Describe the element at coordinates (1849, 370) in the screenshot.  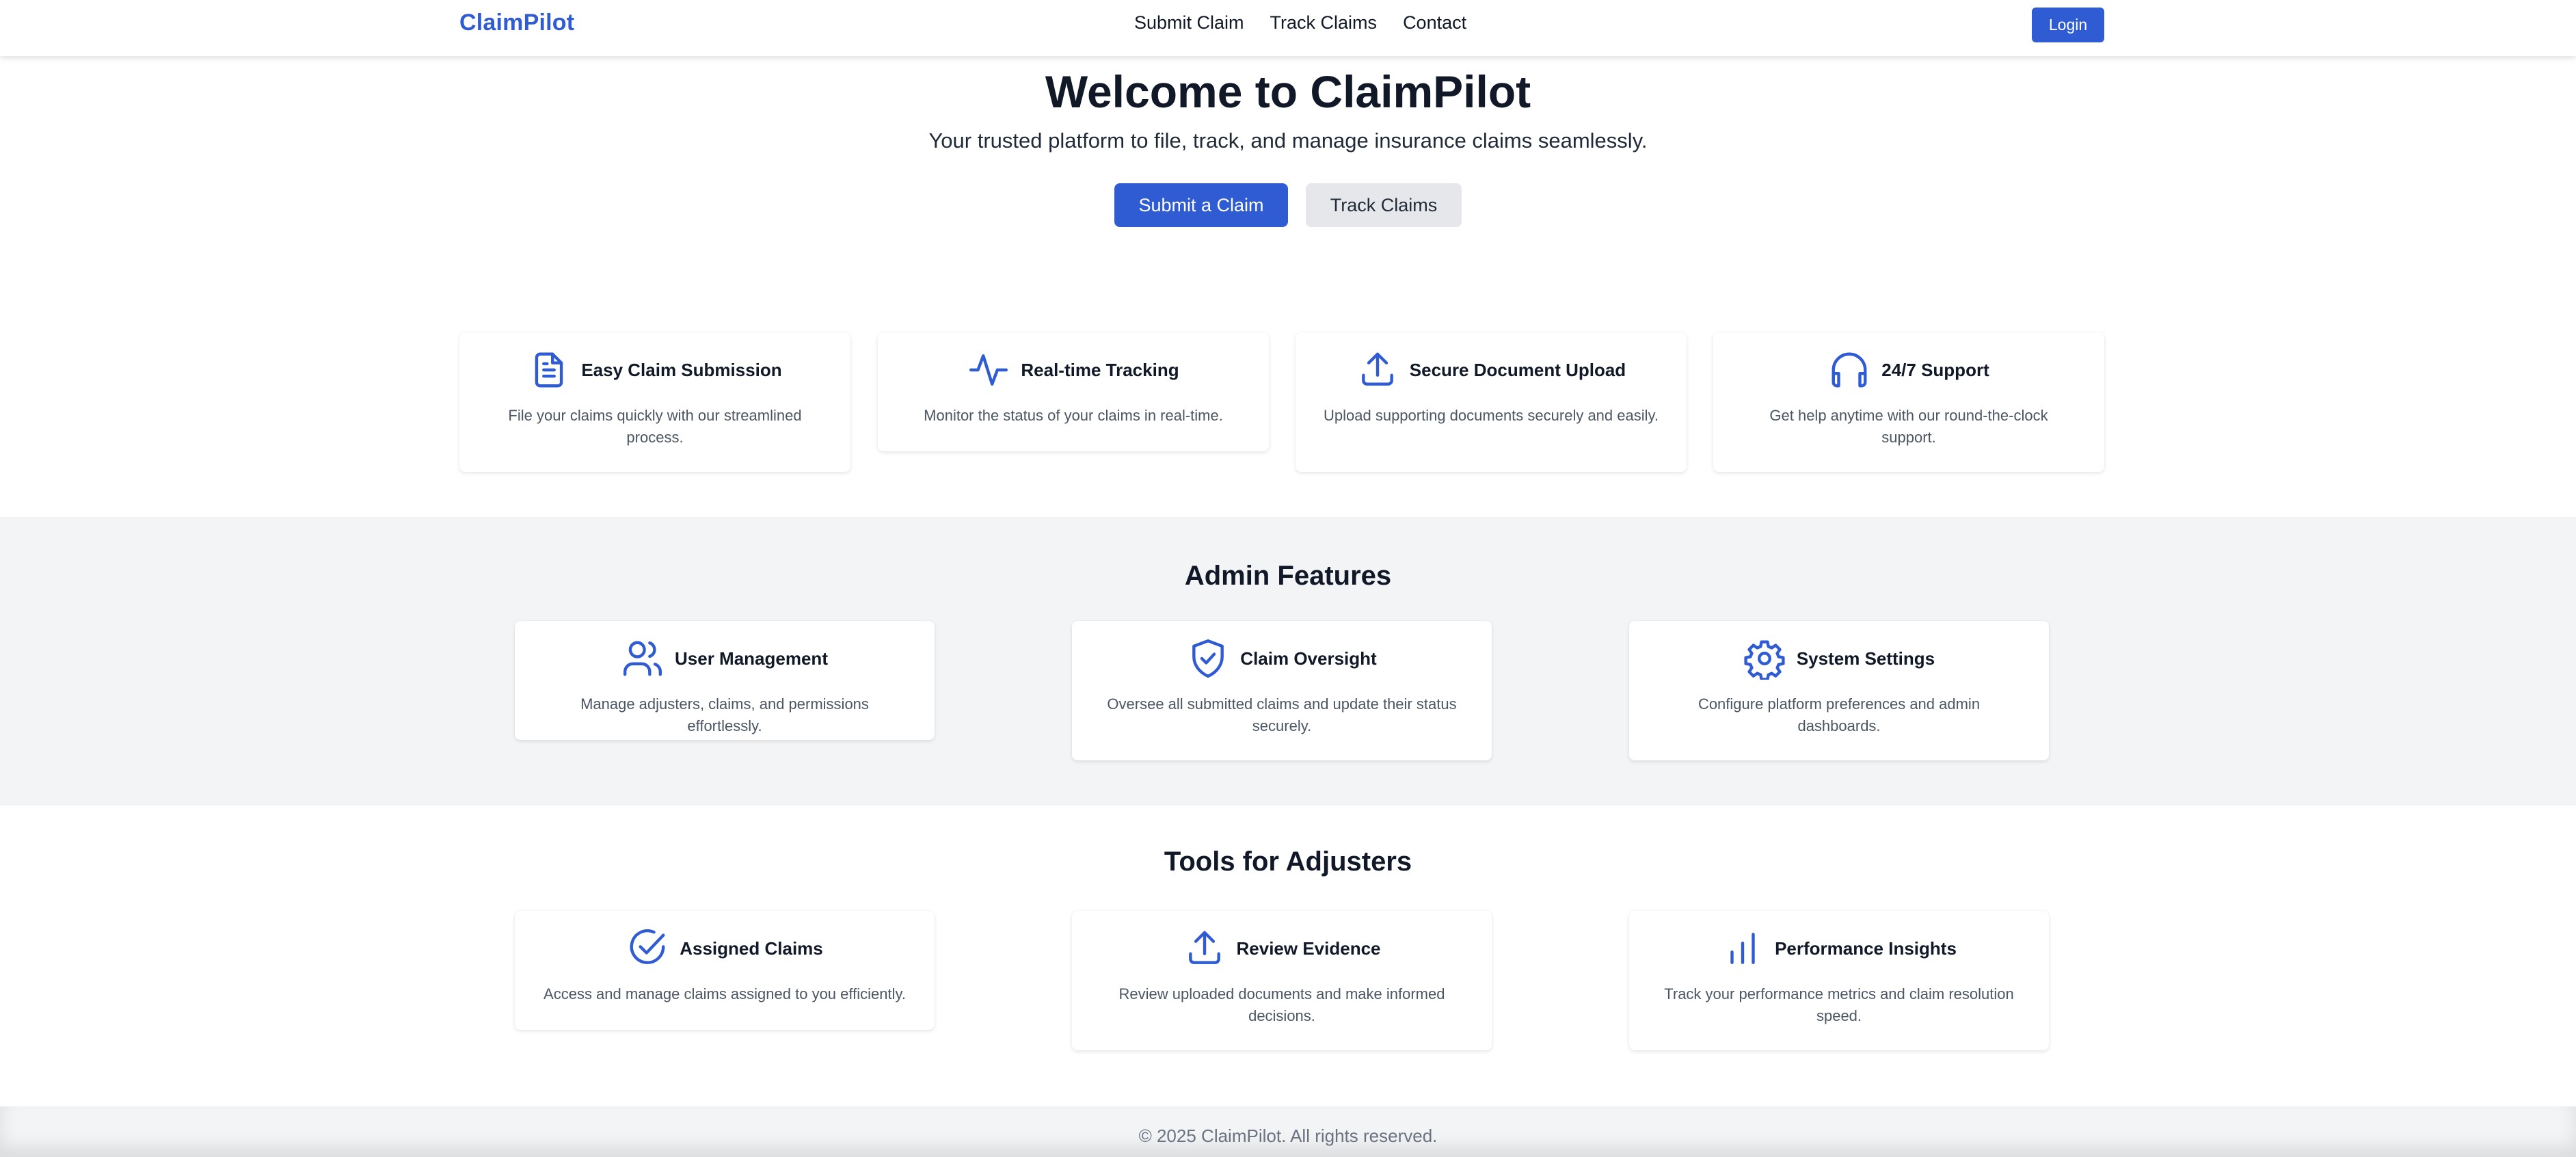
I see `headphones-icon` at that location.